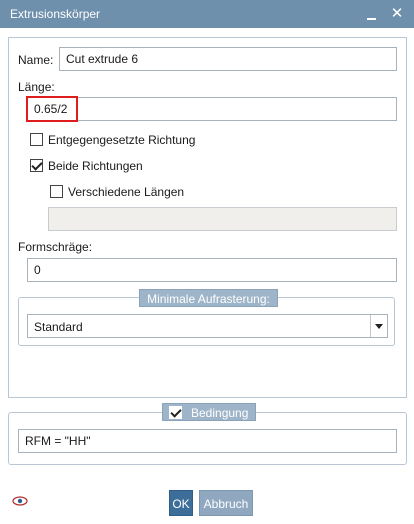  What do you see at coordinates (207, 441) in the screenshot?
I see `condition-input: RFM = "HH"` at bounding box center [207, 441].